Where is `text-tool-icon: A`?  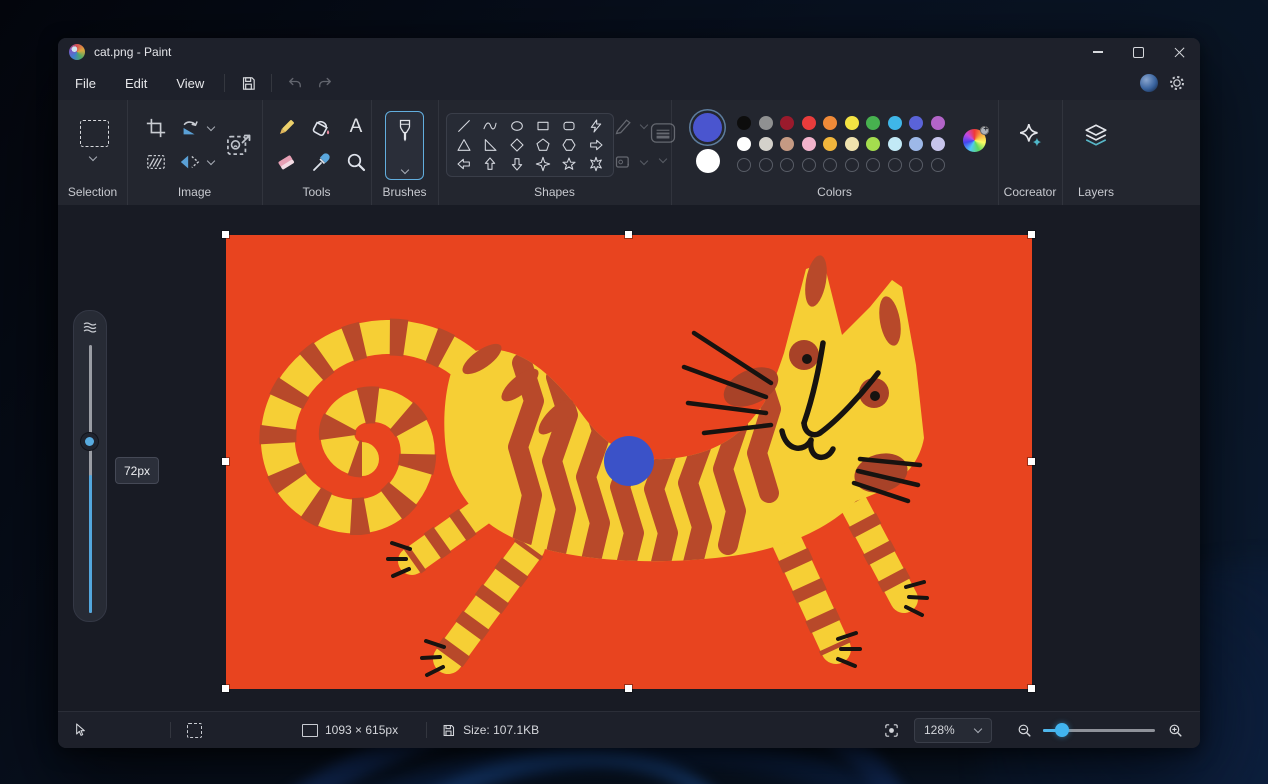
text-tool-icon: A is located at coordinates (356, 127).